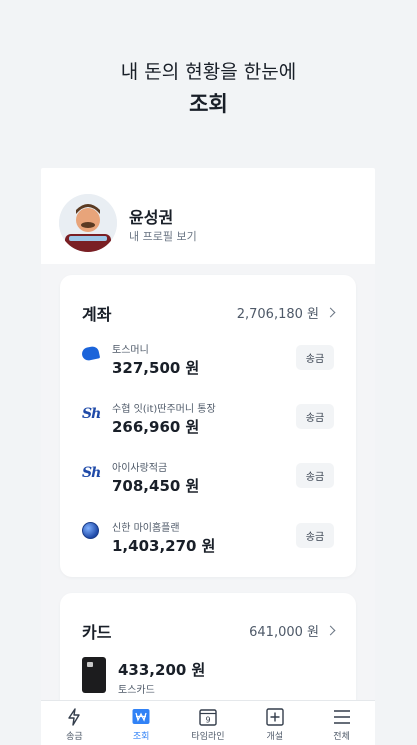 The height and width of the screenshot is (745, 417). What do you see at coordinates (164, 546) in the screenshot?
I see `account-amount: 1,403,270 원` at bounding box center [164, 546].